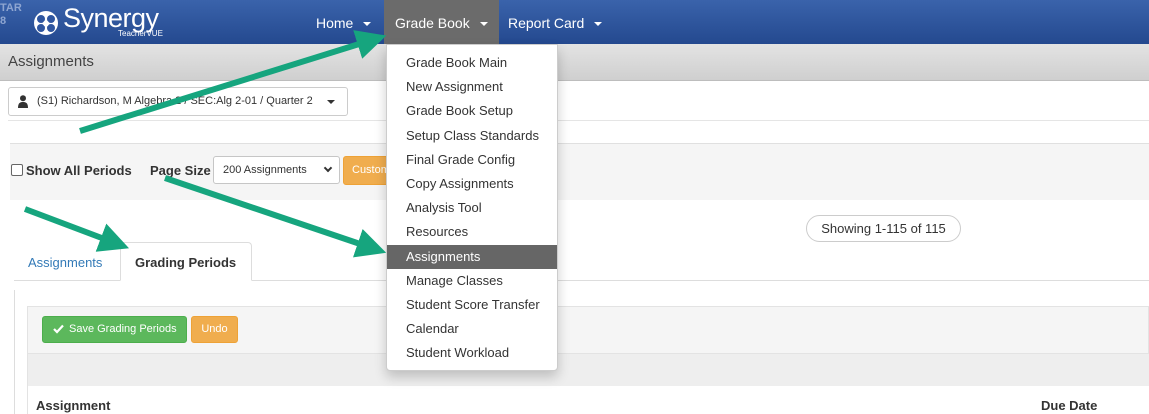 The height and width of the screenshot is (414, 1149). What do you see at coordinates (472, 63) in the screenshot?
I see `menu-item-grade-book-main: Grade Book Main` at bounding box center [472, 63].